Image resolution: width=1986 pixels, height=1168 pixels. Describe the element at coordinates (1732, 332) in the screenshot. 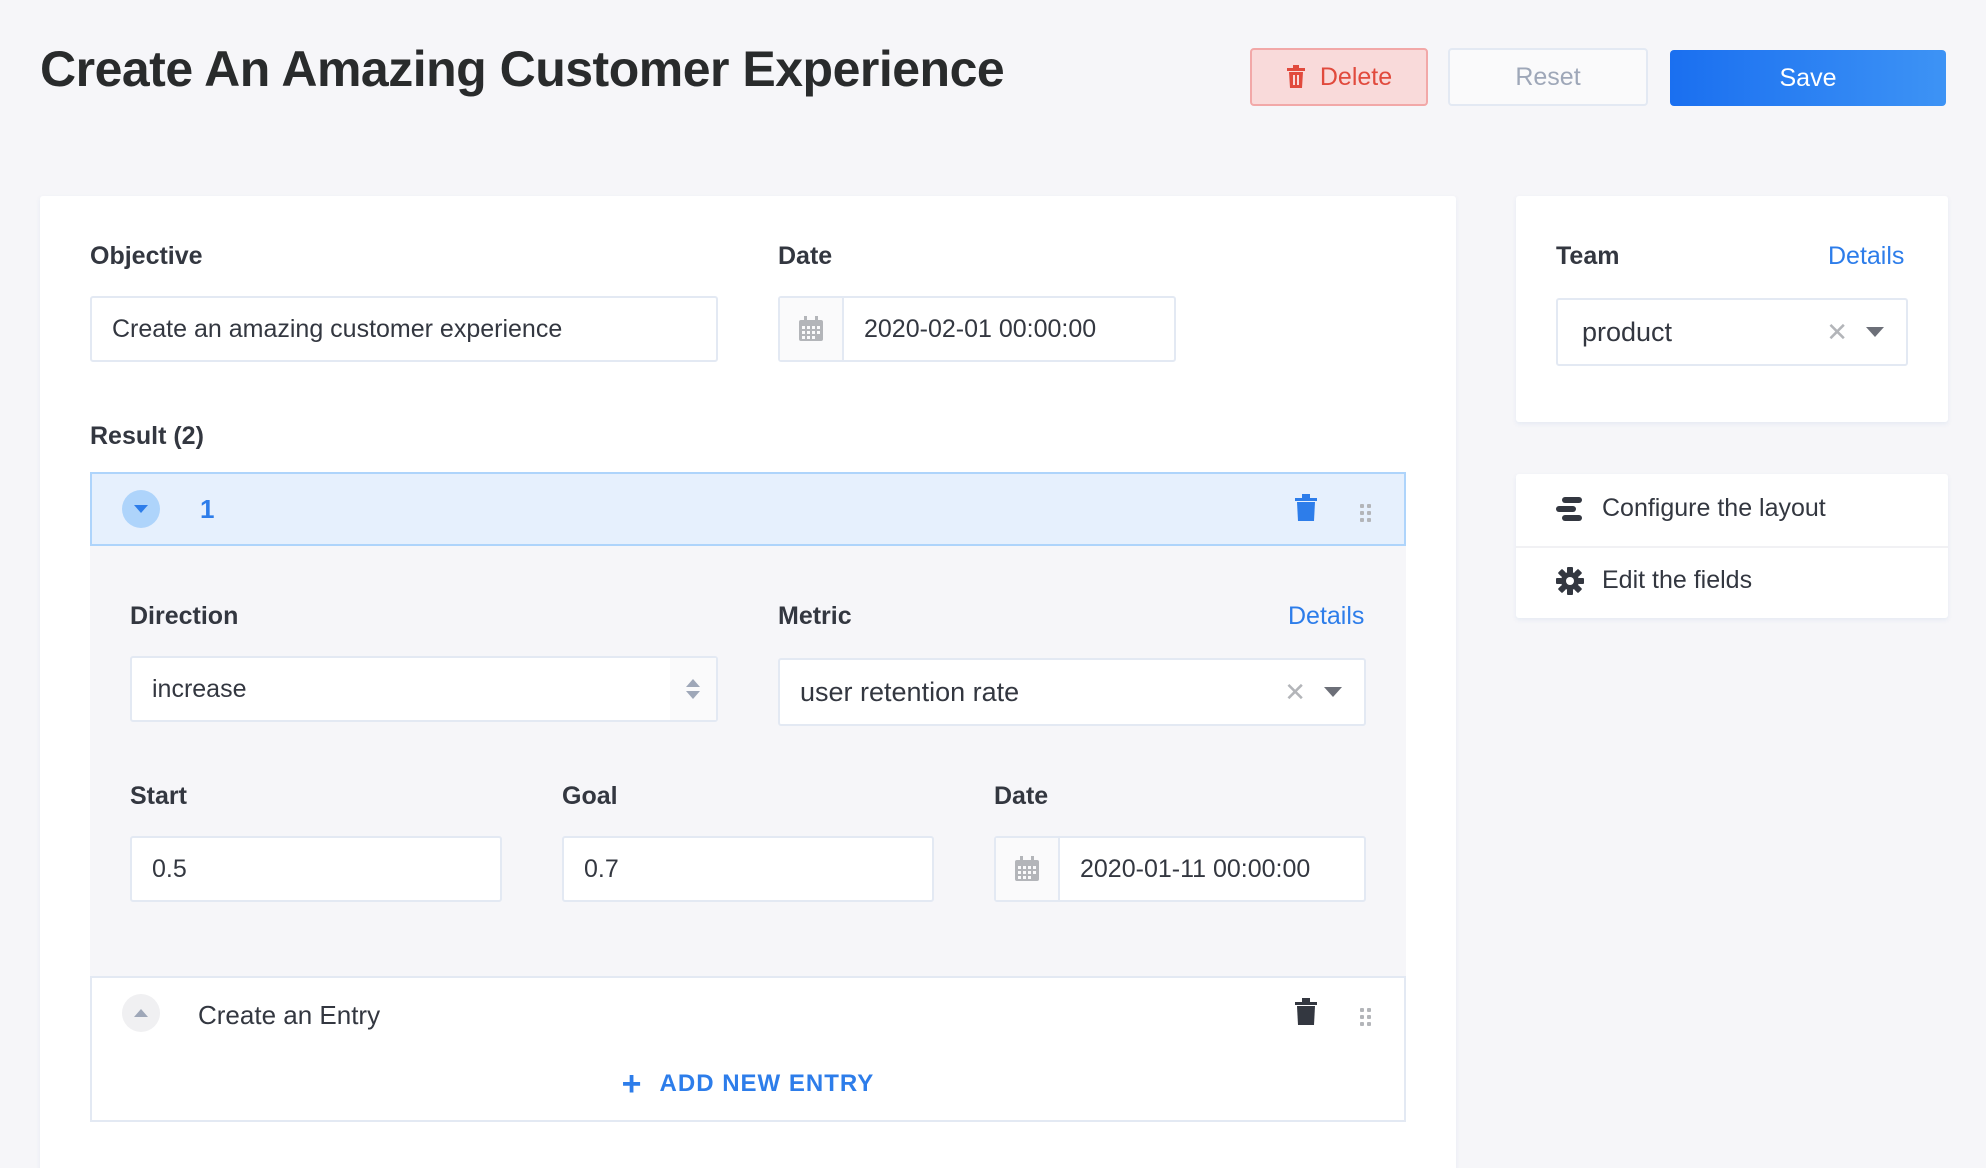

I see `team-select: product ✕` at that location.